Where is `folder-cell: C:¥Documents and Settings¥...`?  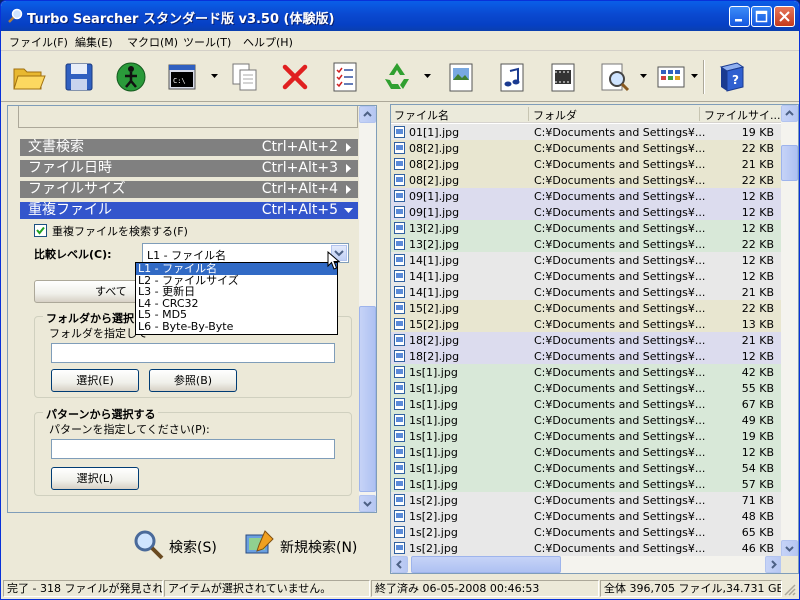
folder-cell: C:¥Documents and Settings¥... is located at coordinates (620, 276).